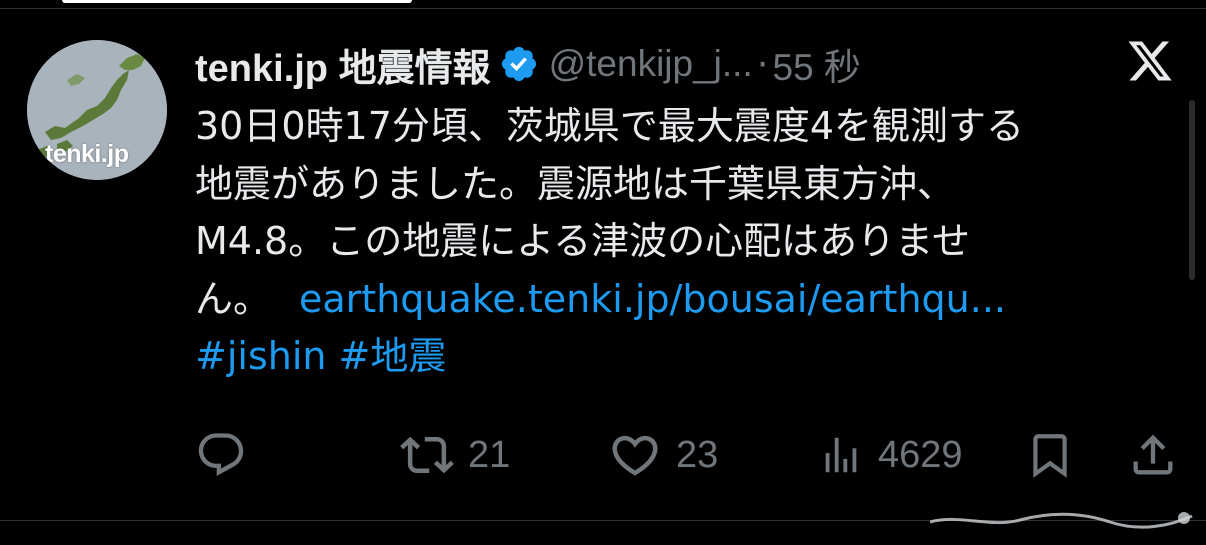 Image resolution: width=1206 pixels, height=545 pixels. I want to click on verified-badge-icon, so click(519, 64).